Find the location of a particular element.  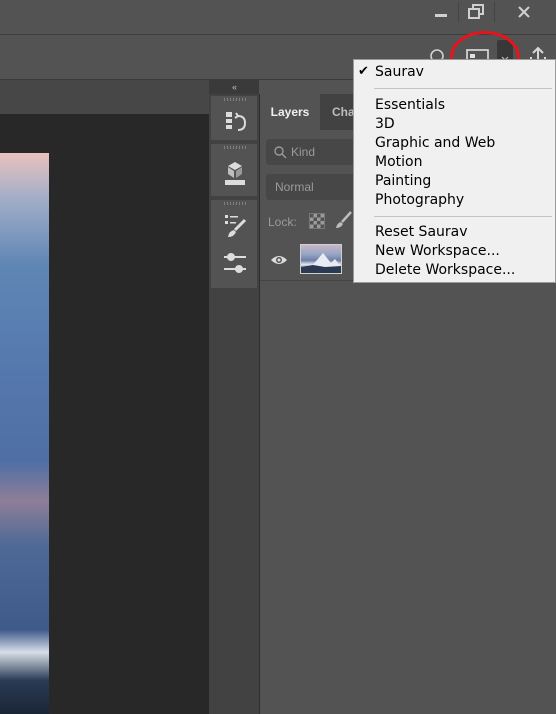

tab-layers: Layers is located at coordinates (290, 112).